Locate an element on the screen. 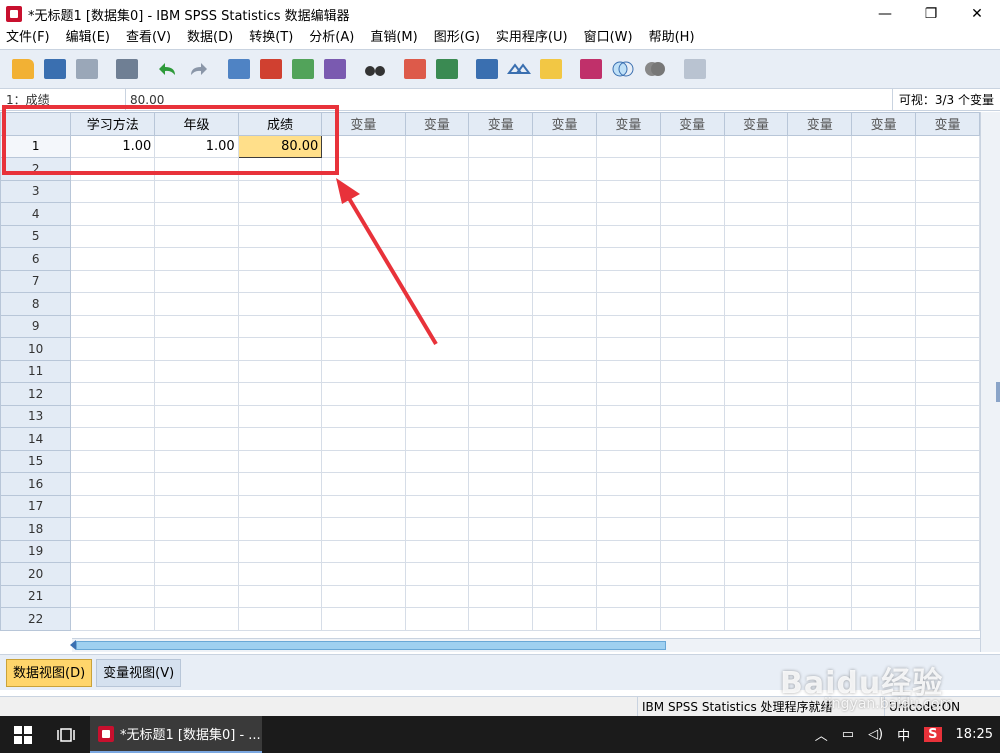 The height and width of the screenshot is (753, 1000). row-header: 19 is located at coordinates (36, 551).